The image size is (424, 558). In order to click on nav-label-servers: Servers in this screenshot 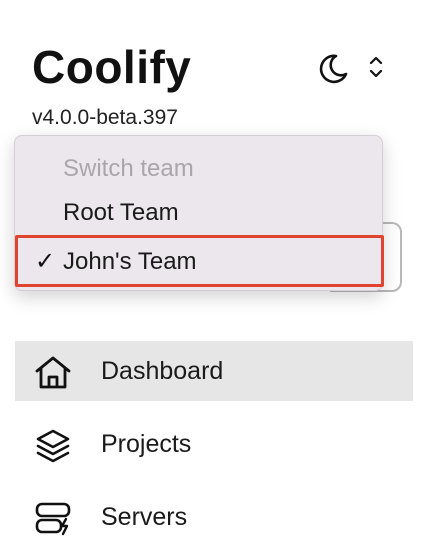, I will do `click(144, 517)`.